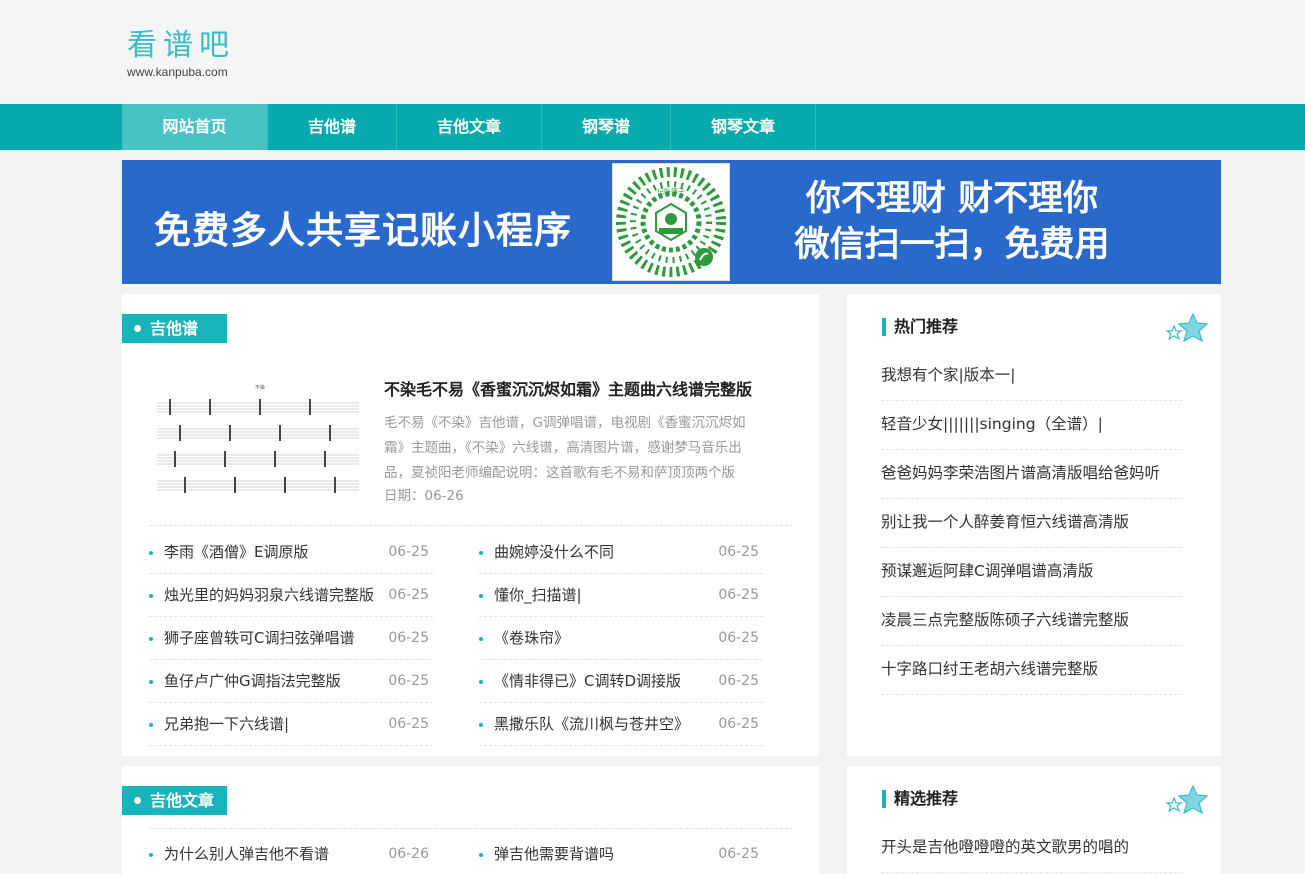 Image resolution: width=1305 pixels, height=874 pixels. I want to click on list-item: 兄弟抱一下六线谱| 06-25, so click(291, 724).